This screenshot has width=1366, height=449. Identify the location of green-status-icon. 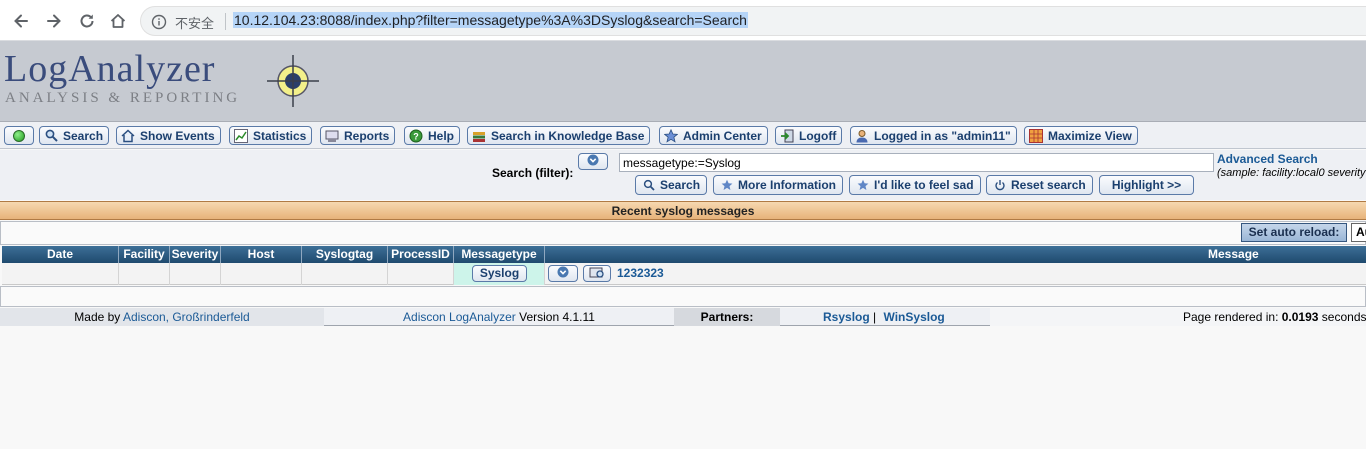
(19, 135).